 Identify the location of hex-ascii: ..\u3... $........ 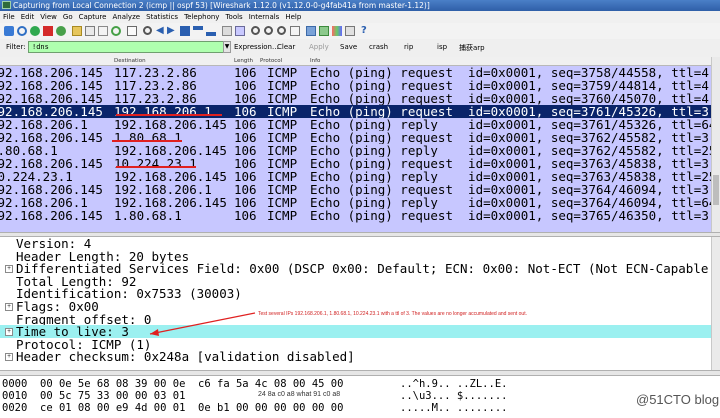
(454, 396).